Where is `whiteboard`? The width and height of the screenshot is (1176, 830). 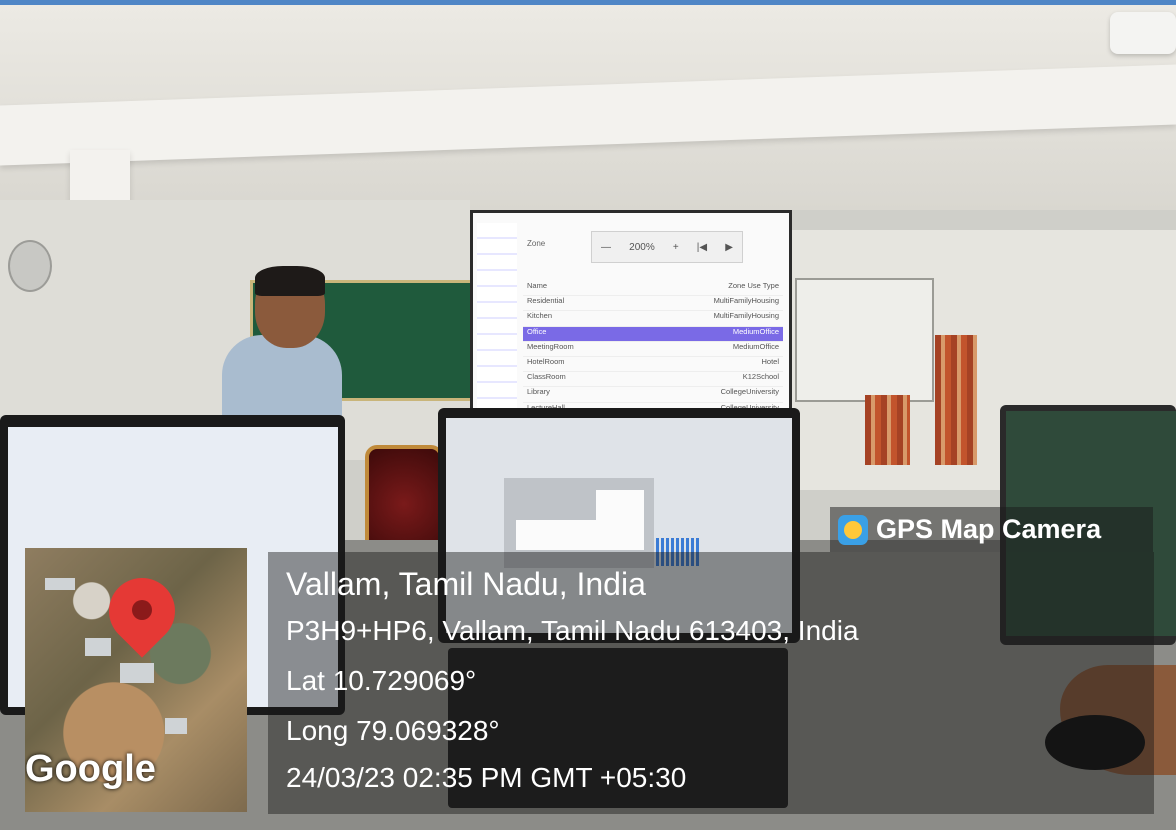
whiteboard is located at coordinates (864, 340).